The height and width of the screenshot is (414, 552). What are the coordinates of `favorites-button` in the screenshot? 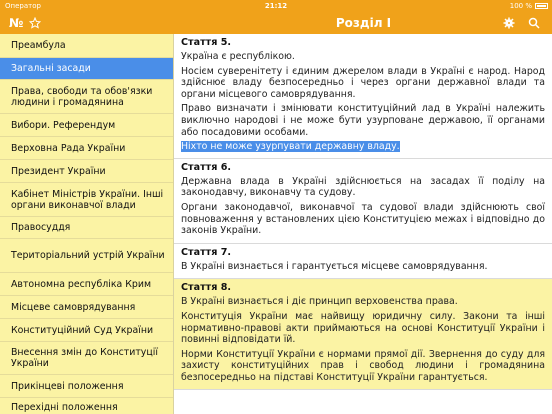 It's located at (35, 23).